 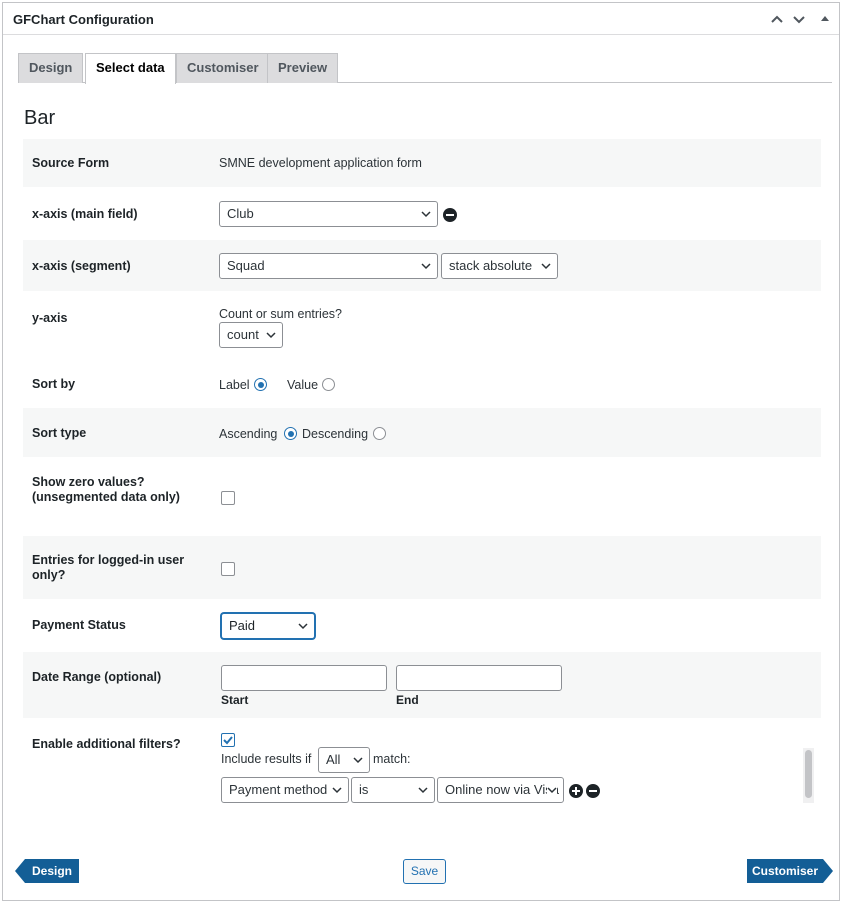 I want to click on filters-scrollbar, so click(x=808, y=775).